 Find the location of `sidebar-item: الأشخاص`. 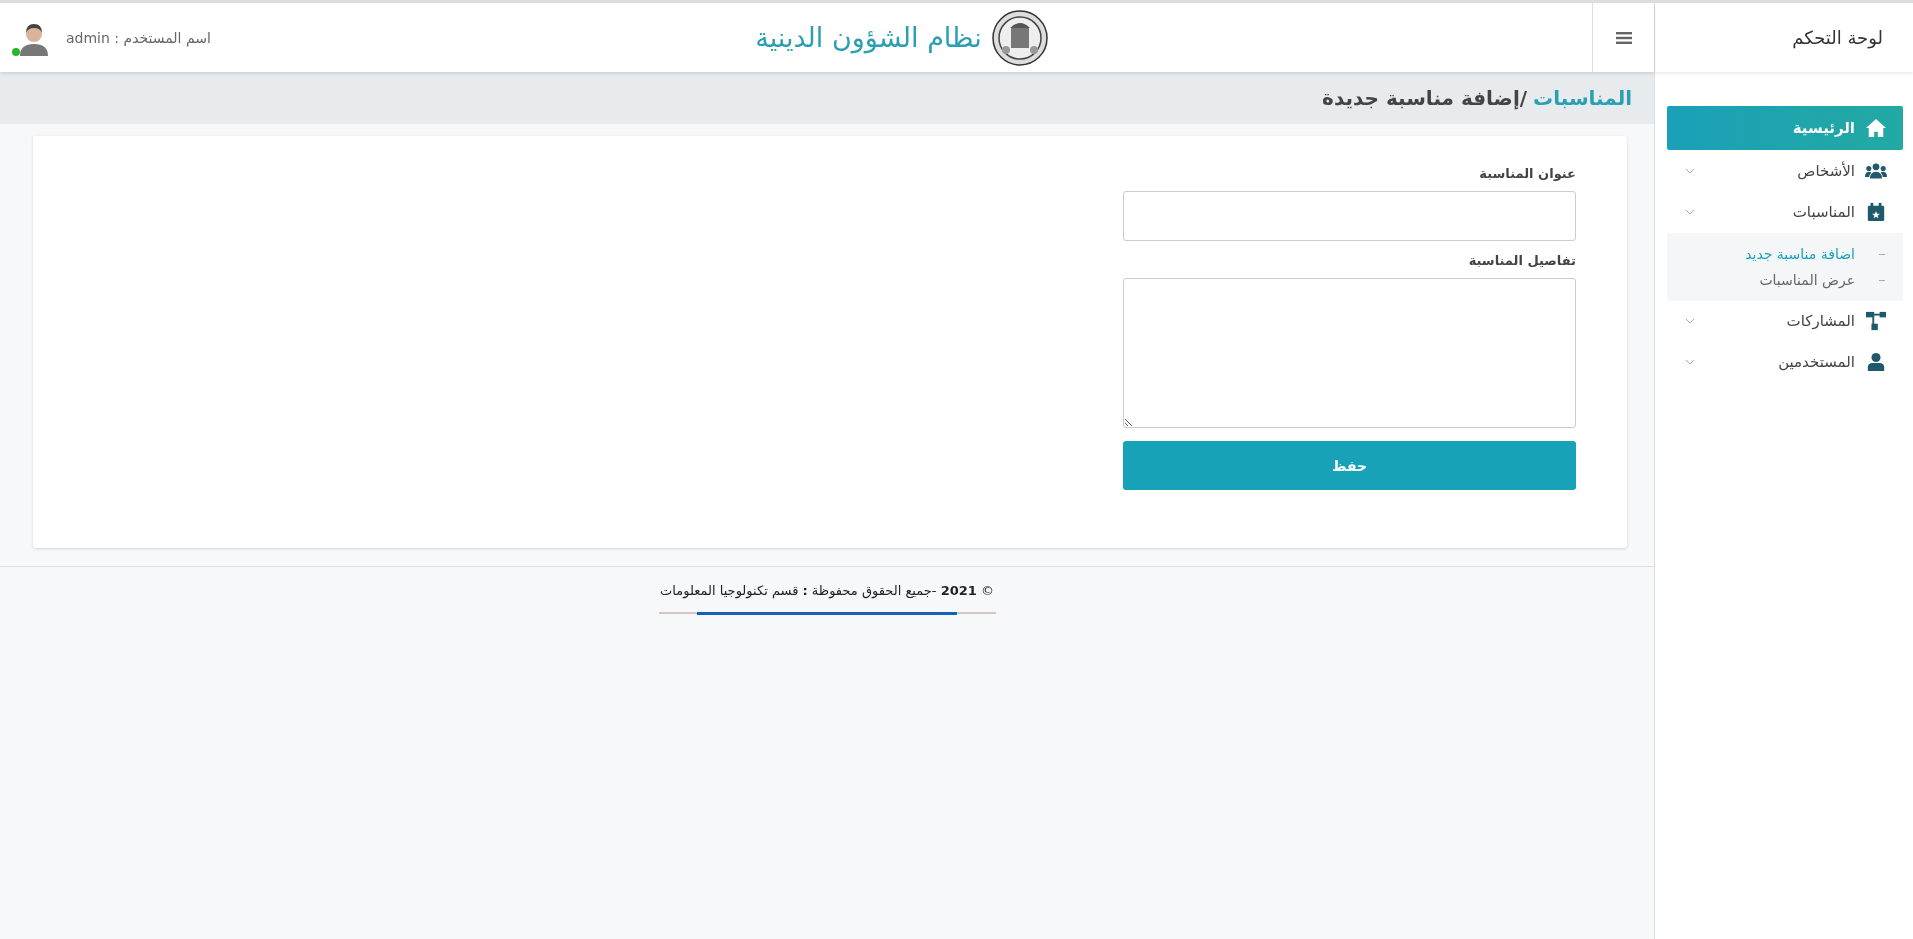

sidebar-item: الأشخاص is located at coordinates (1785, 171).